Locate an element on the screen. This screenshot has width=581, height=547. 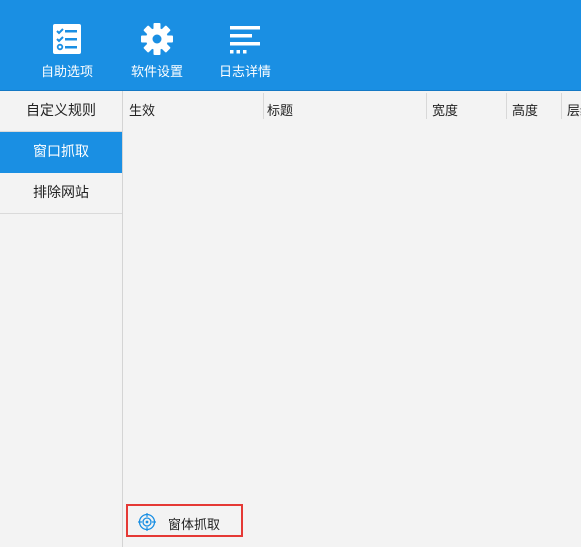
log-lines-icon is located at coordinates (245, 40).